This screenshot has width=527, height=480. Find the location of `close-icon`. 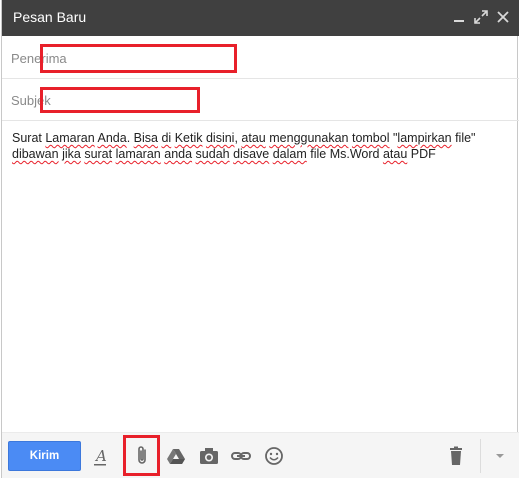

close-icon is located at coordinates (503, 17).